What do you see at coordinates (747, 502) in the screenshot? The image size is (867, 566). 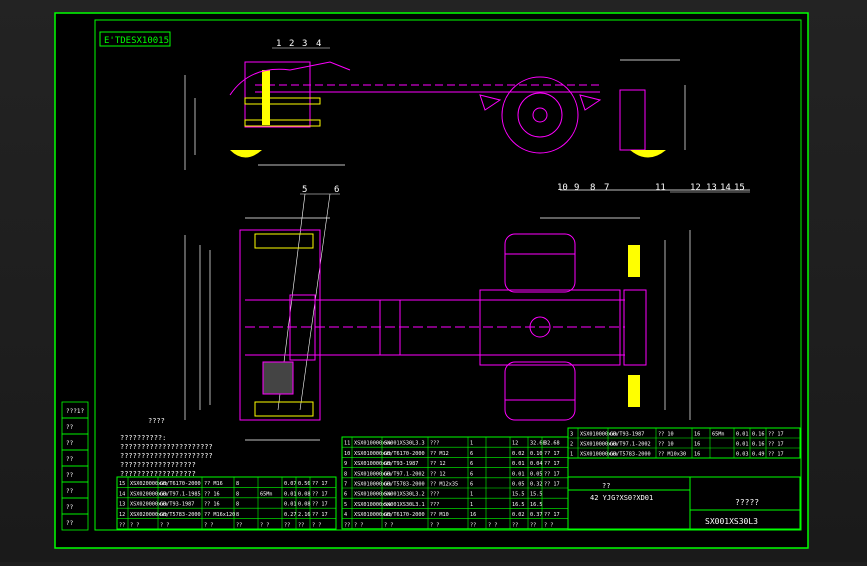 I see `drawing-name: ?????` at bounding box center [747, 502].